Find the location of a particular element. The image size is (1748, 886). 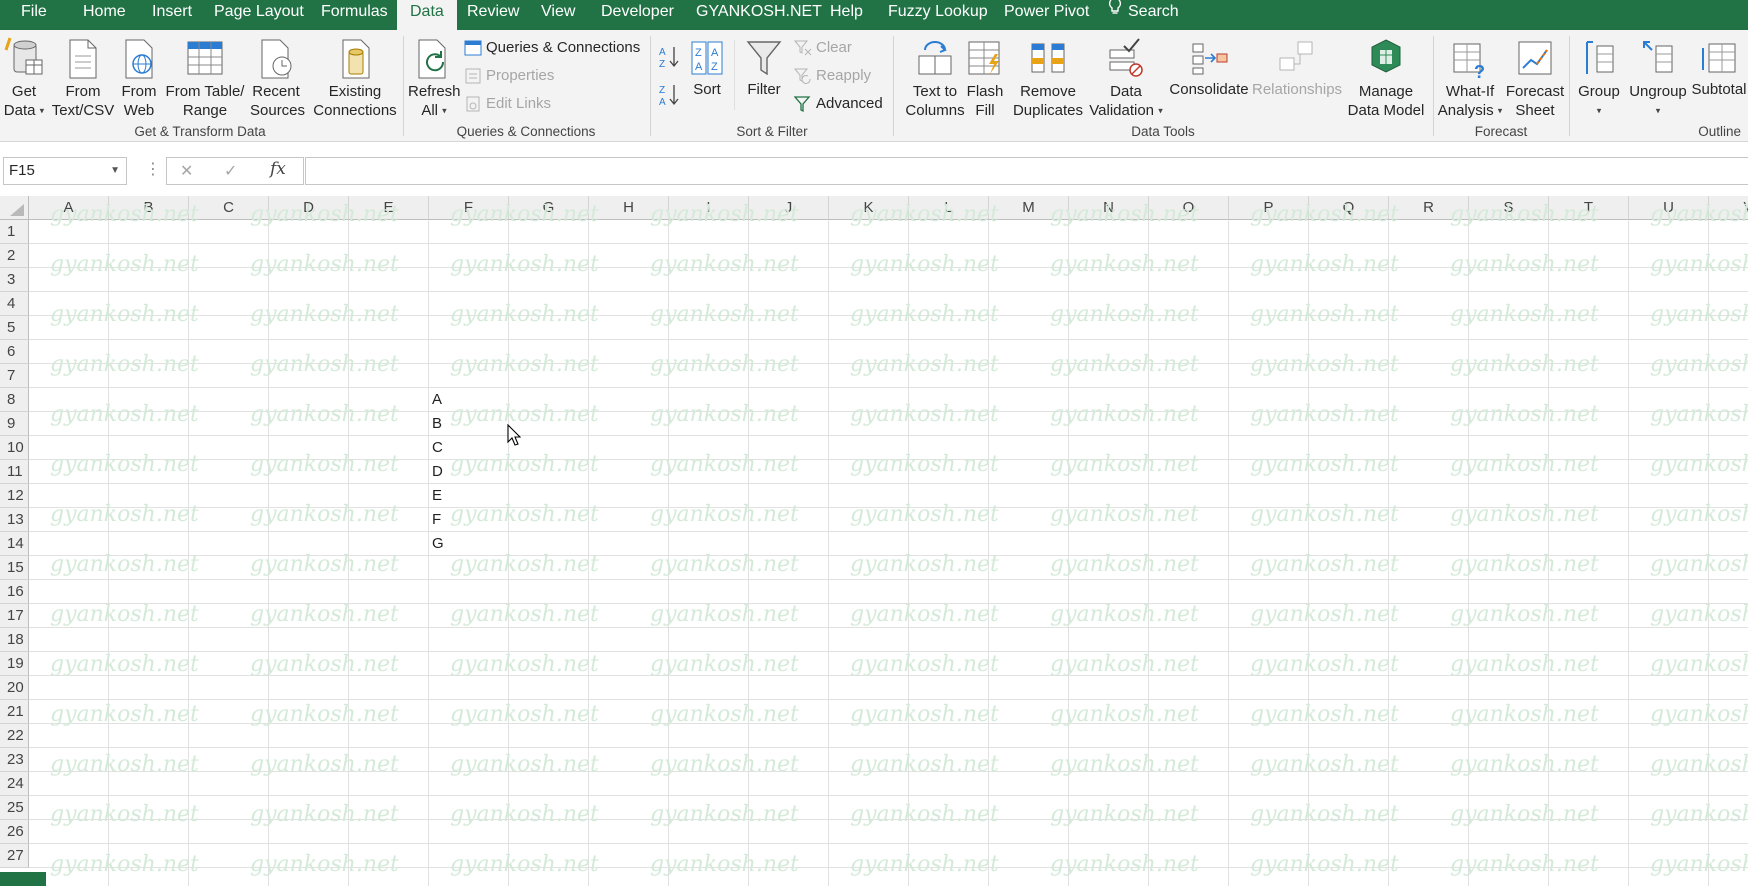

row-header-12: 12 is located at coordinates (14, 496).